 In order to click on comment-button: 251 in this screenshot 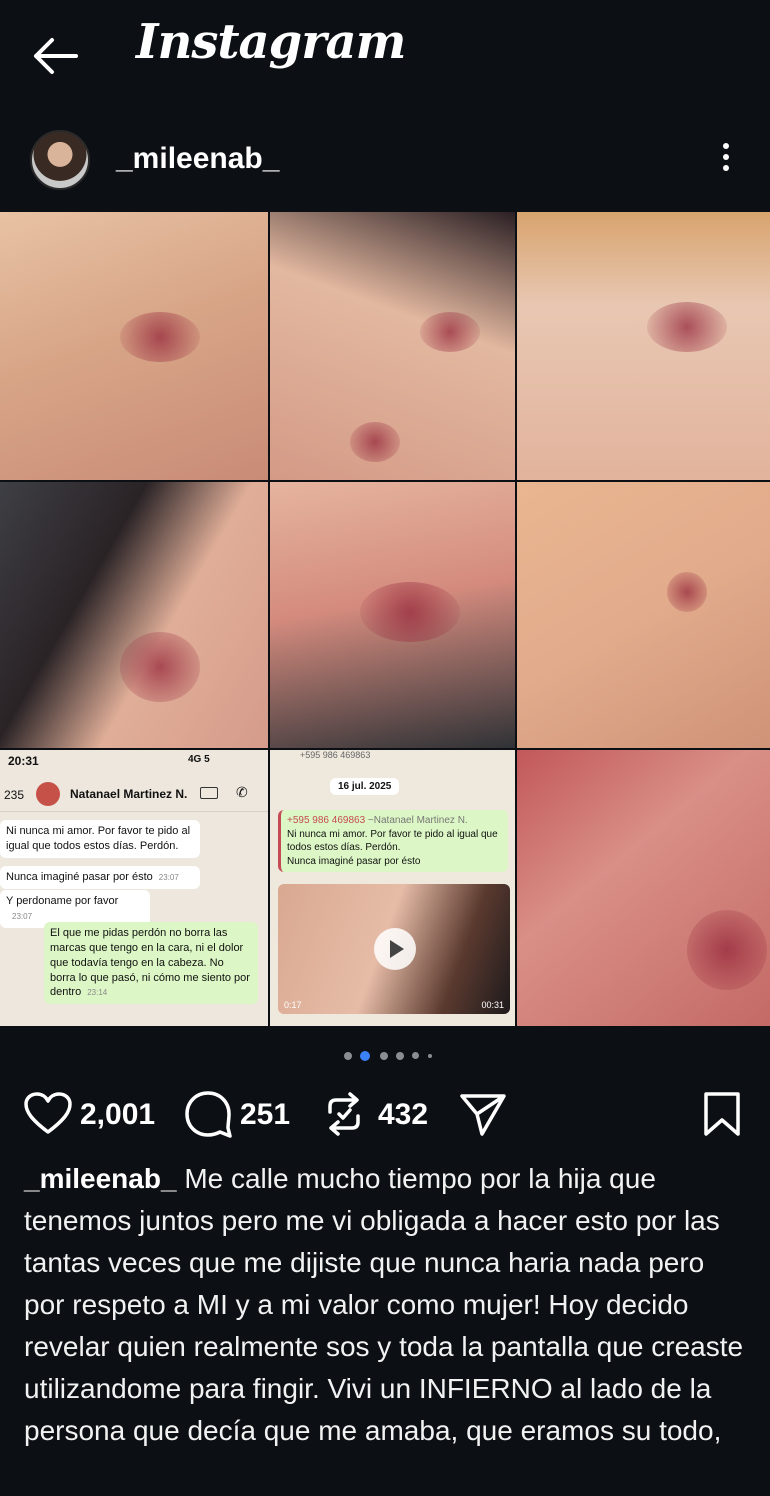, I will do `click(244, 1114)`.